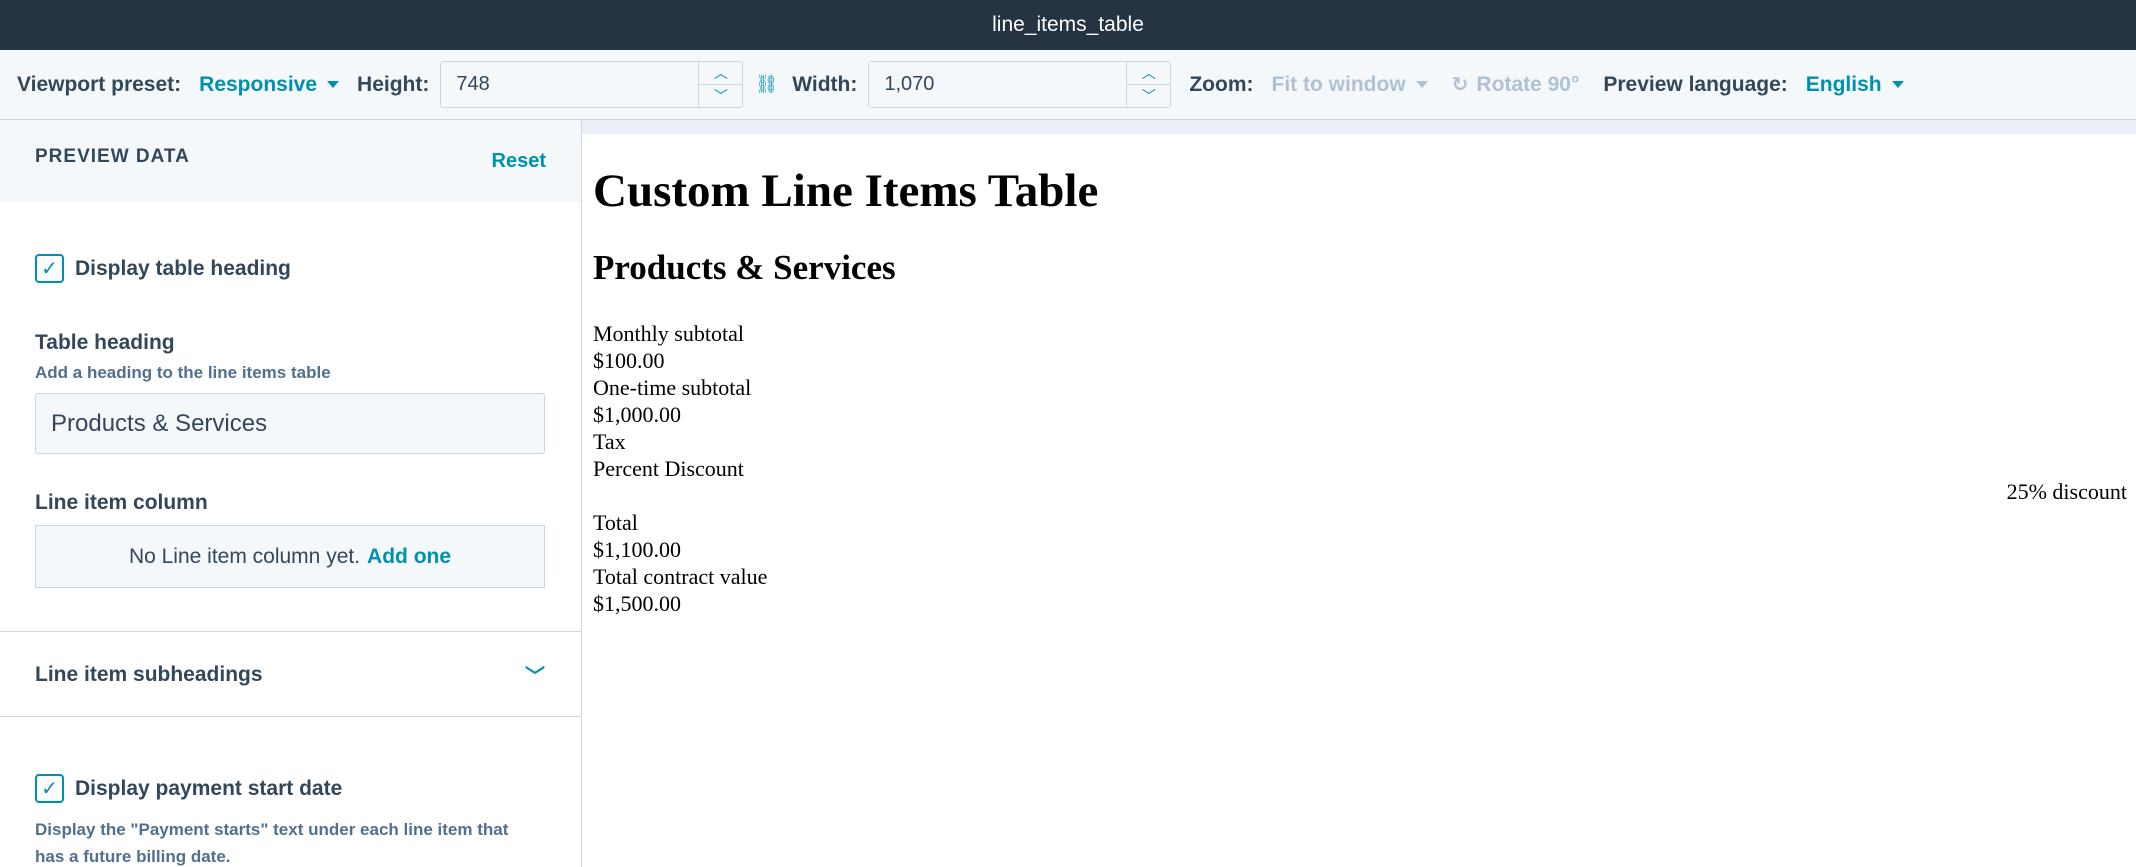 The width and height of the screenshot is (2136, 867). I want to click on summary-line: $1,000.00, so click(637, 414).